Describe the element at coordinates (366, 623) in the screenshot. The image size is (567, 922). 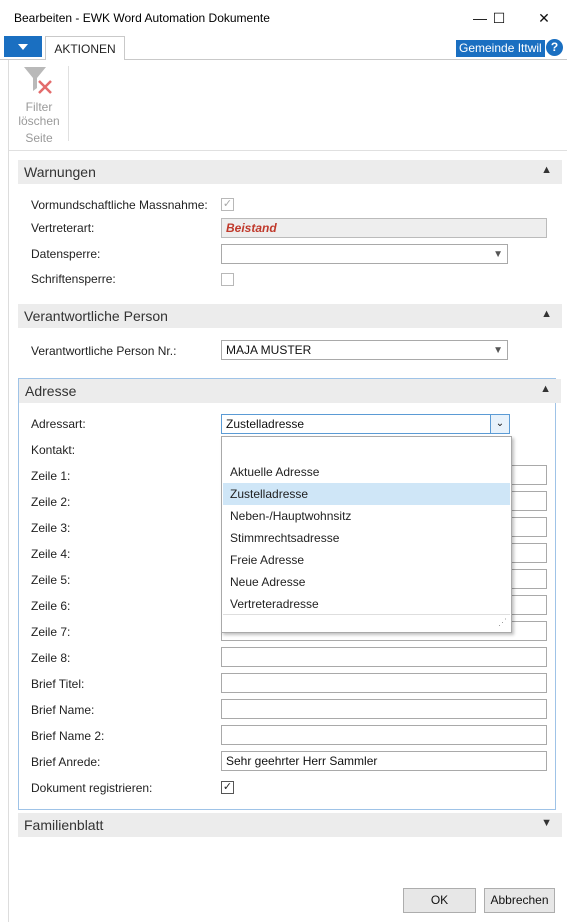
I see `dropdown-footer: ⋰` at that location.